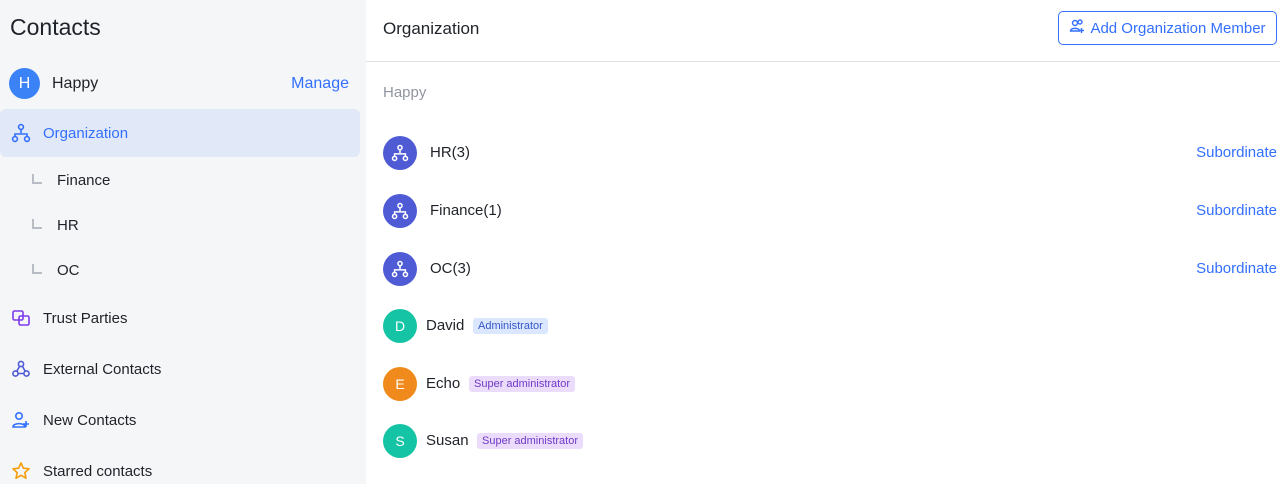 The width and height of the screenshot is (1280, 484). What do you see at coordinates (85, 318) in the screenshot?
I see `sidebar-item-label: Trust Parties` at bounding box center [85, 318].